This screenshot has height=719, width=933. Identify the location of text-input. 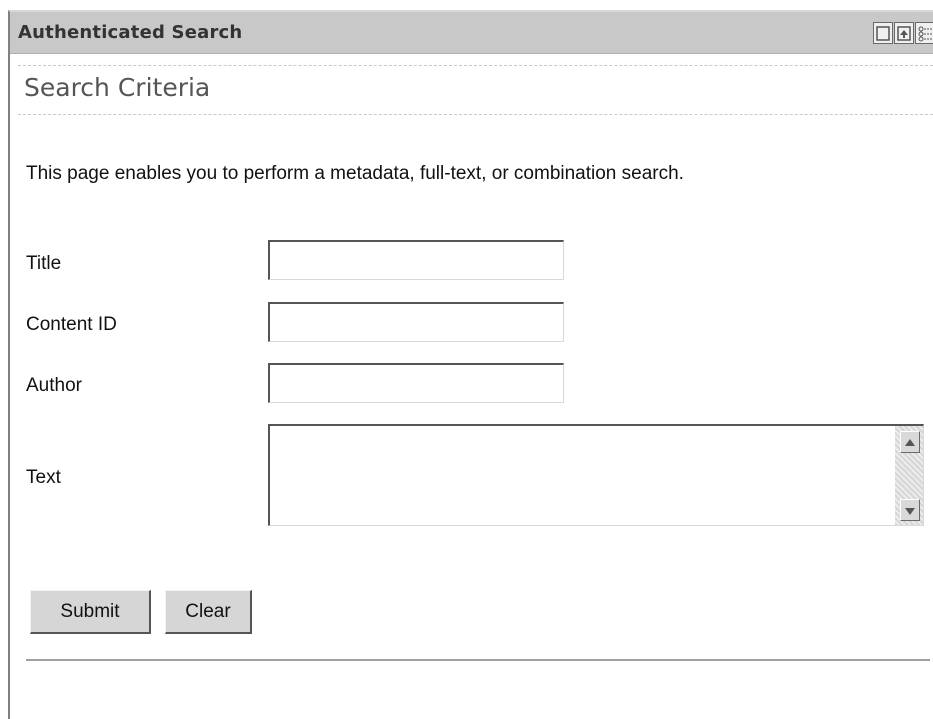
(582, 475).